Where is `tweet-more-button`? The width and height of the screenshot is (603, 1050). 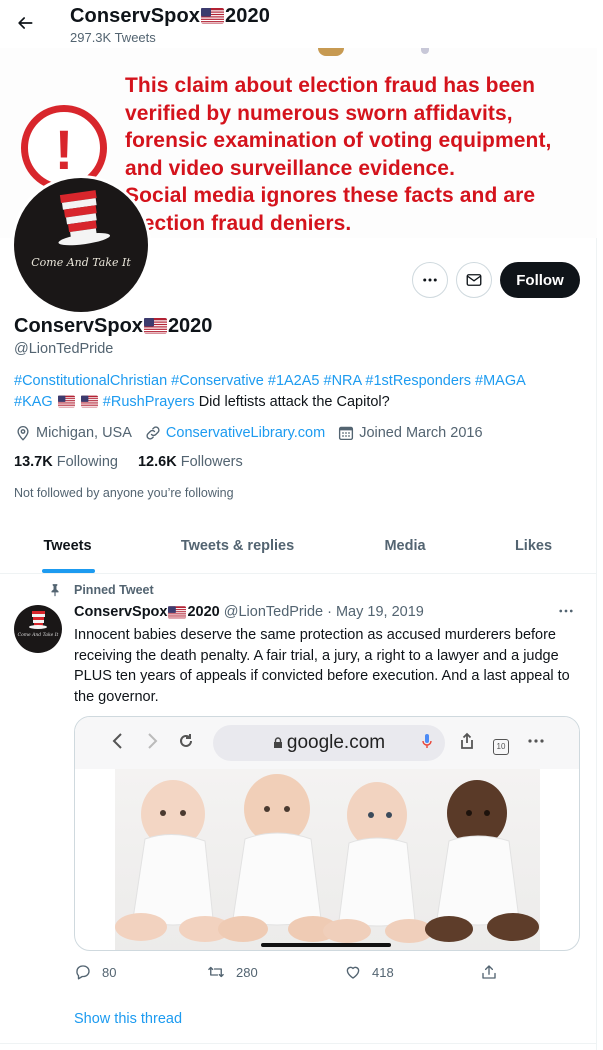 tweet-more-button is located at coordinates (566, 613).